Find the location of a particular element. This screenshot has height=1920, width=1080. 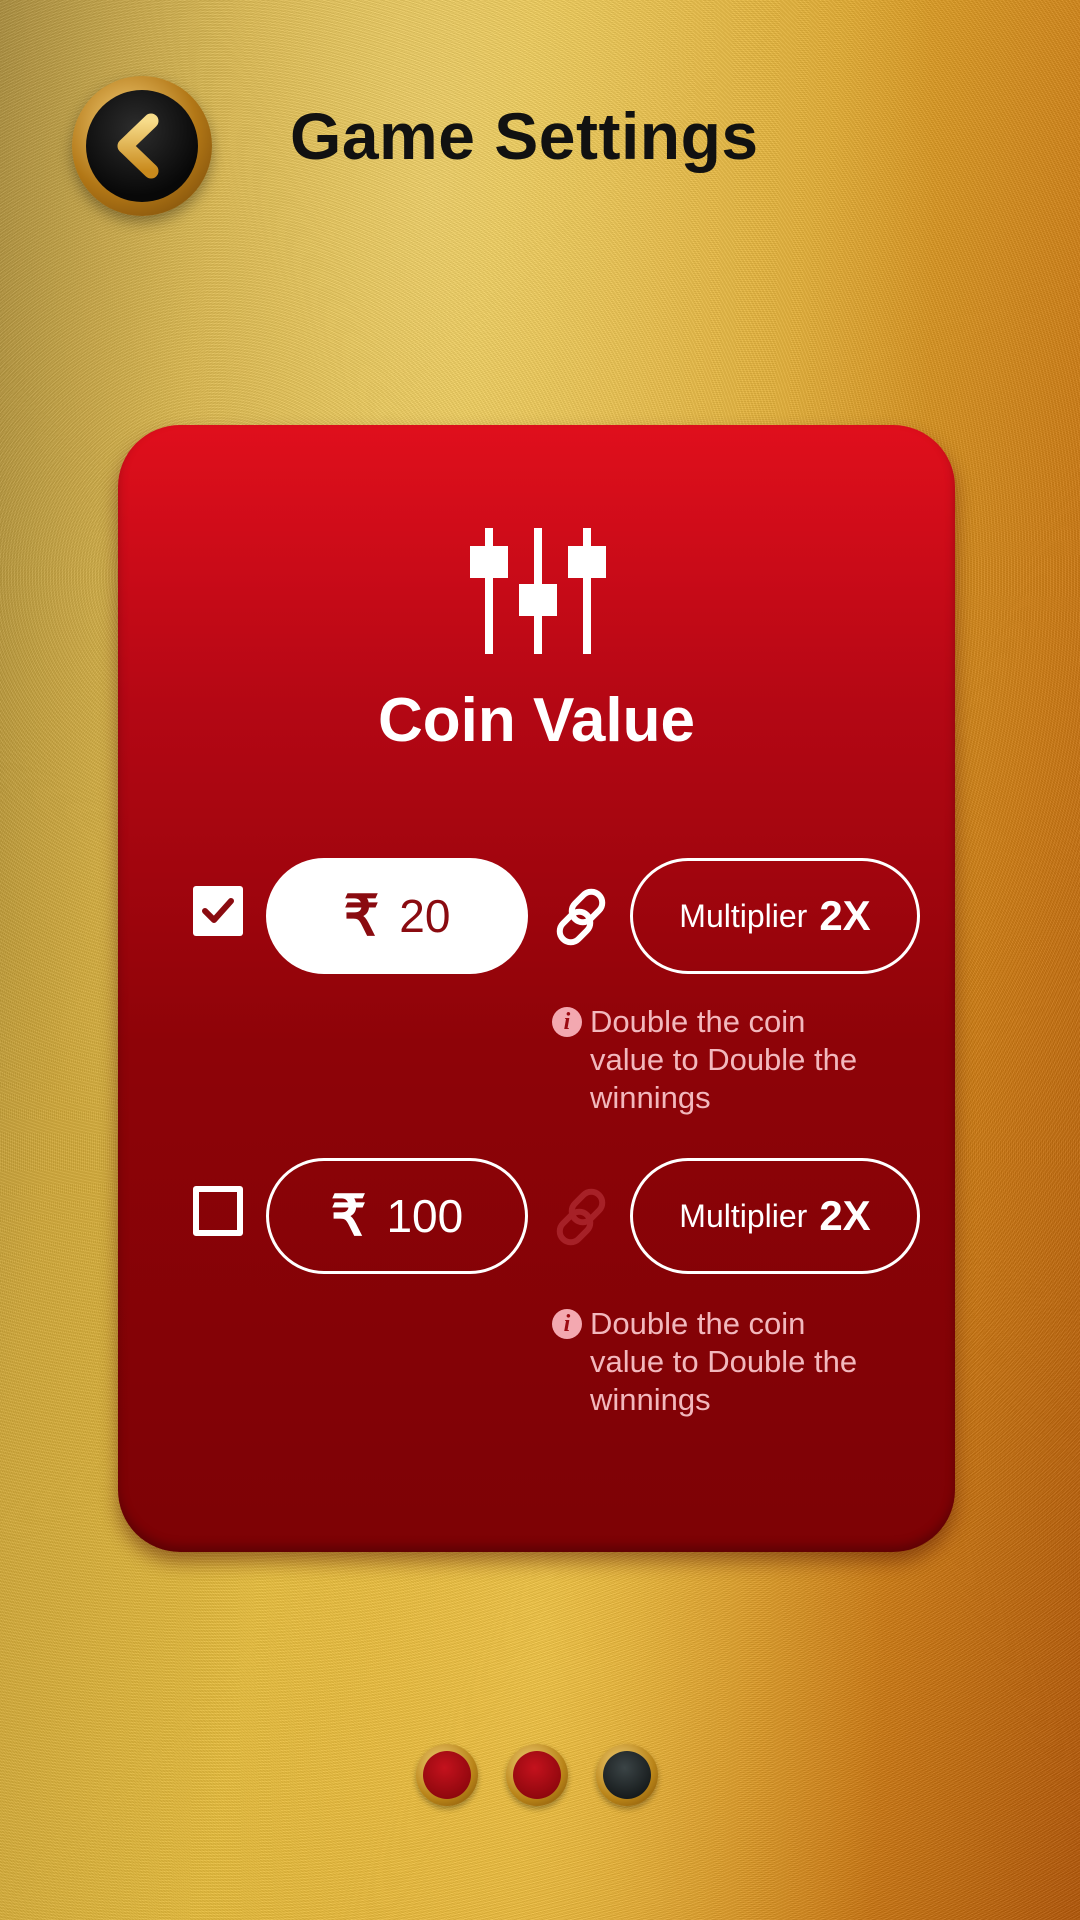

back-button is located at coordinates (142, 146).